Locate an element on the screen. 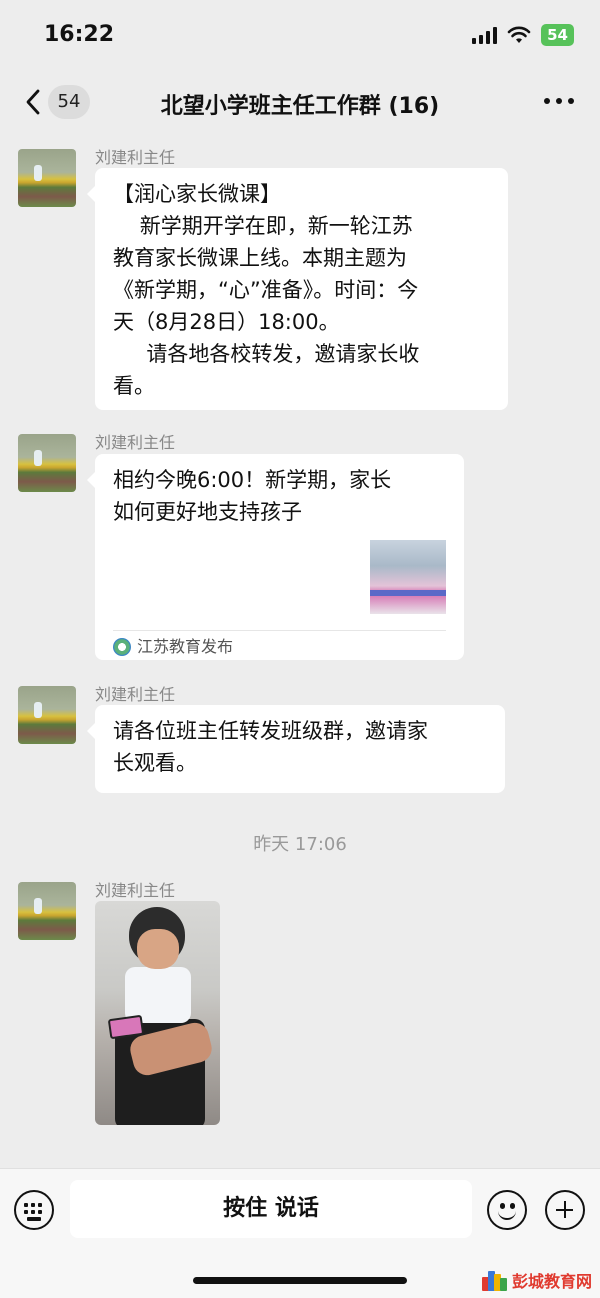 Image resolution: width=600 pixels, height=1298 pixels. emoji-icon is located at coordinates (507, 1210).